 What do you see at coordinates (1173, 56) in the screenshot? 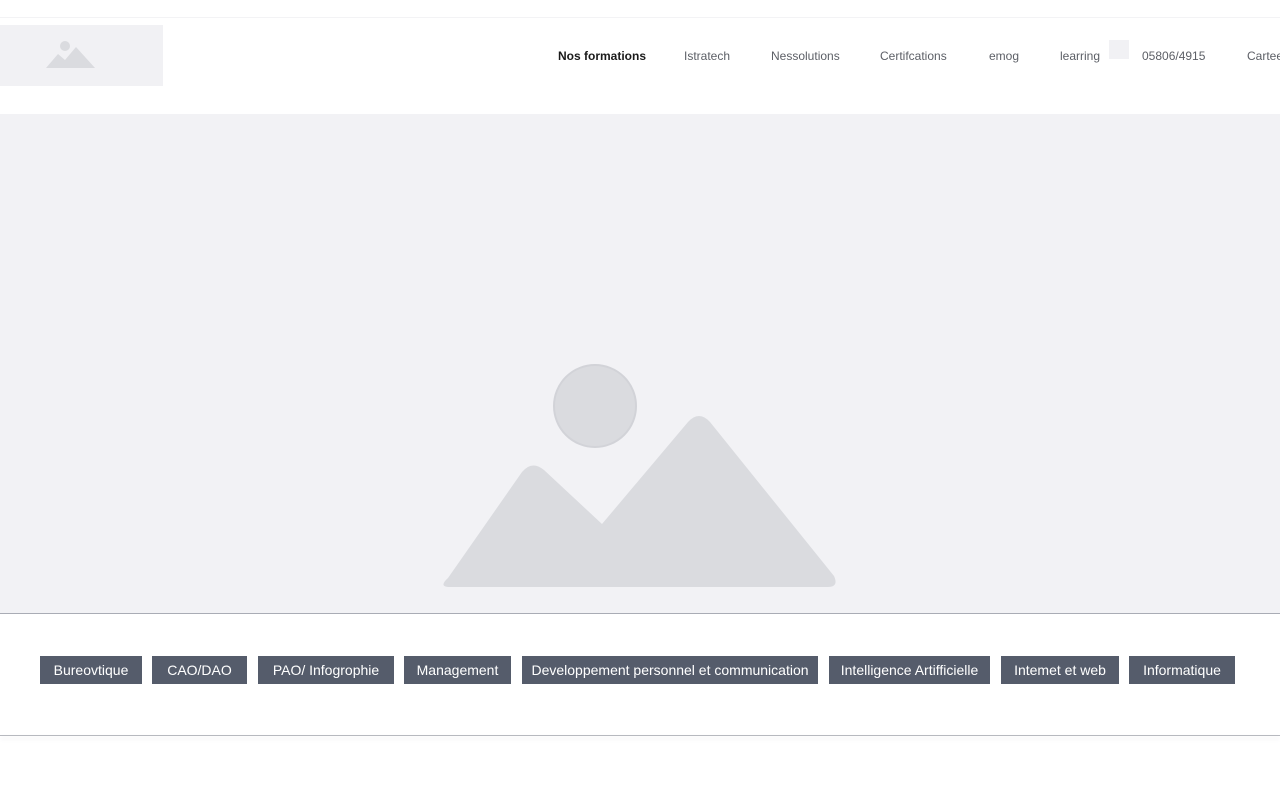
I see `nav-phone: 05806/4915` at bounding box center [1173, 56].